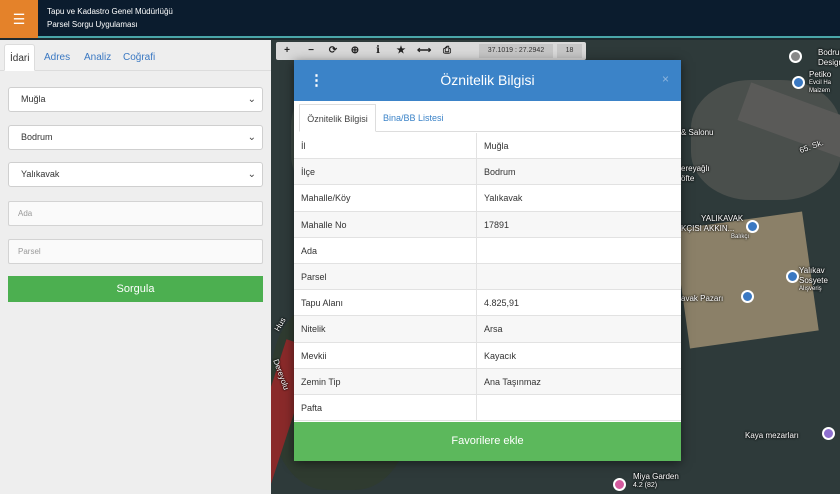  What do you see at coordinates (321, 381) in the screenshot?
I see `row-key: Zemin Tip` at bounding box center [321, 381].